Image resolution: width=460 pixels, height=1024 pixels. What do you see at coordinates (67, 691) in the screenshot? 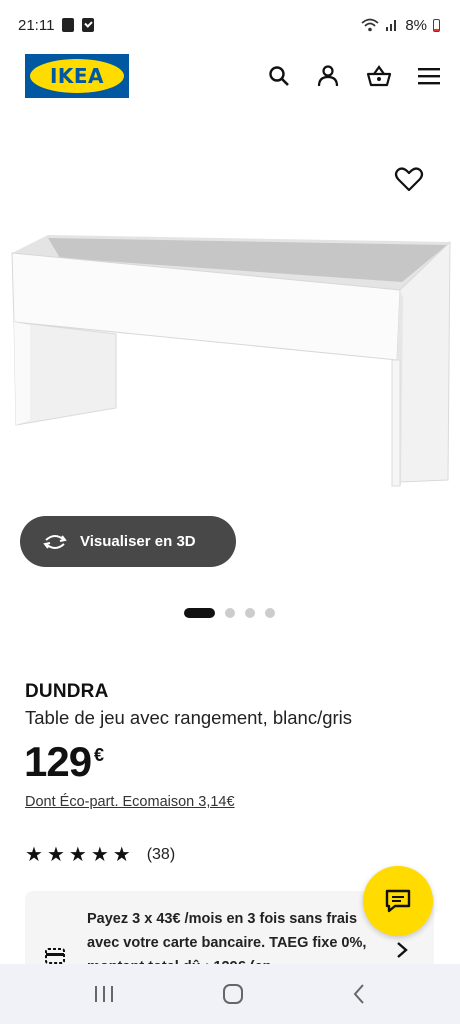
I see `product-name: DUNDRA` at bounding box center [67, 691].